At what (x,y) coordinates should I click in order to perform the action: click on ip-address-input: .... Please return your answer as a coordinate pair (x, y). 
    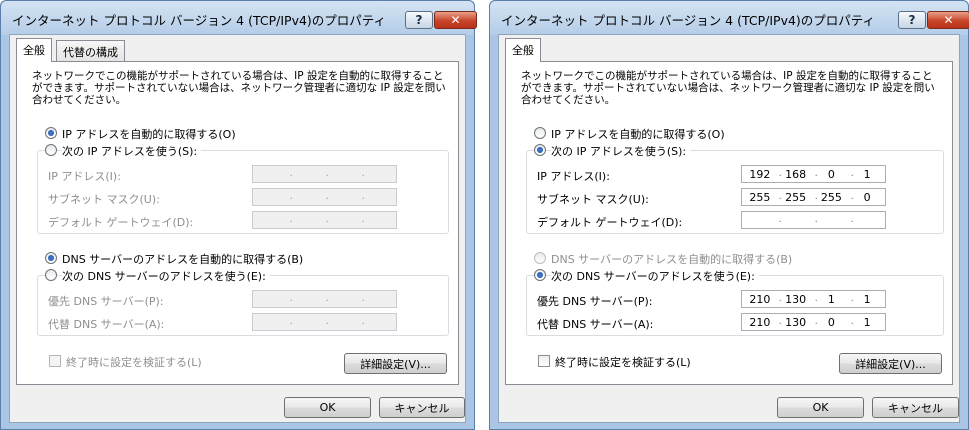
    Looking at the image, I should click on (324, 174).